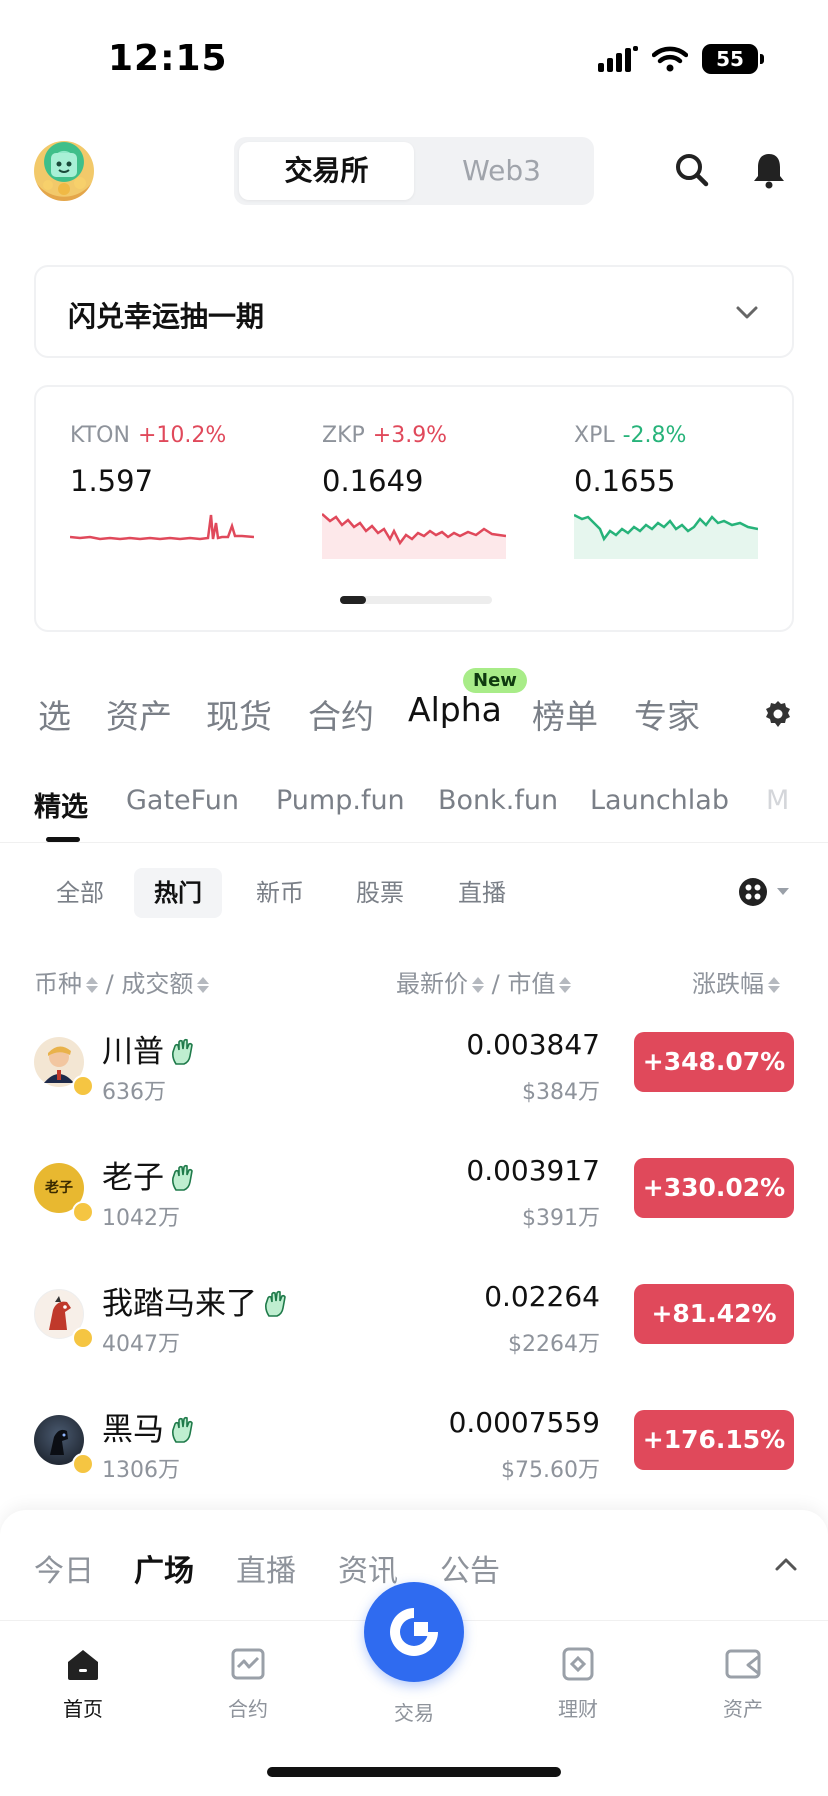 The width and height of the screenshot is (828, 1796). What do you see at coordinates (578, 1664) in the screenshot?
I see `earn-icon` at bounding box center [578, 1664].